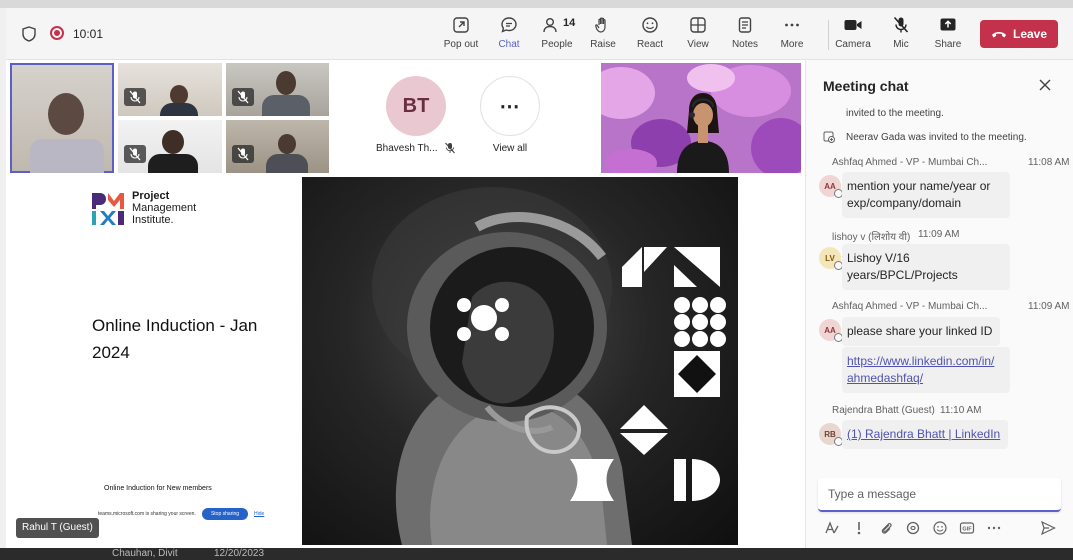  Describe the element at coordinates (831, 434) in the screenshot. I see `sender-avatar: RB` at that location.